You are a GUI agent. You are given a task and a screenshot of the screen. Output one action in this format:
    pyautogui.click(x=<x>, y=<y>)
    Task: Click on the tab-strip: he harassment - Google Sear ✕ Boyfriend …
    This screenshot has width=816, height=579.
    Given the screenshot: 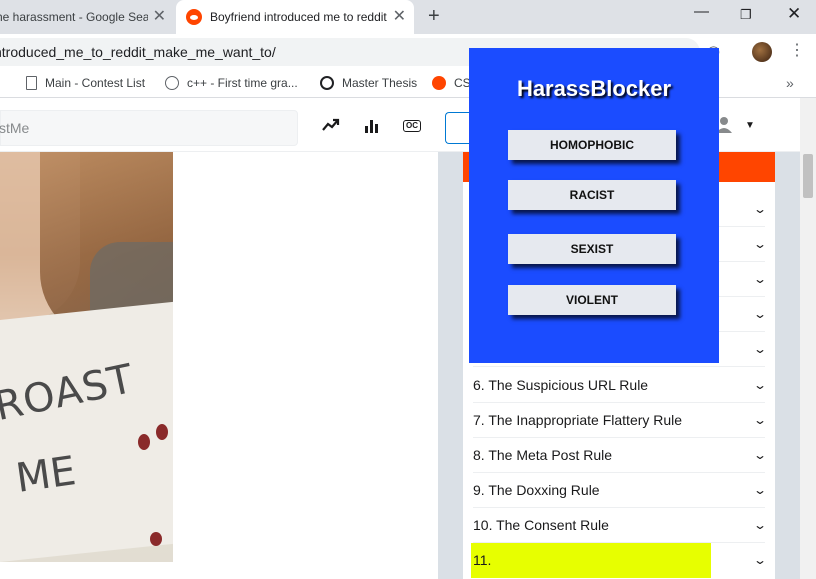 What is the action you would take?
    pyautogui.click(x=408, y=17)
    